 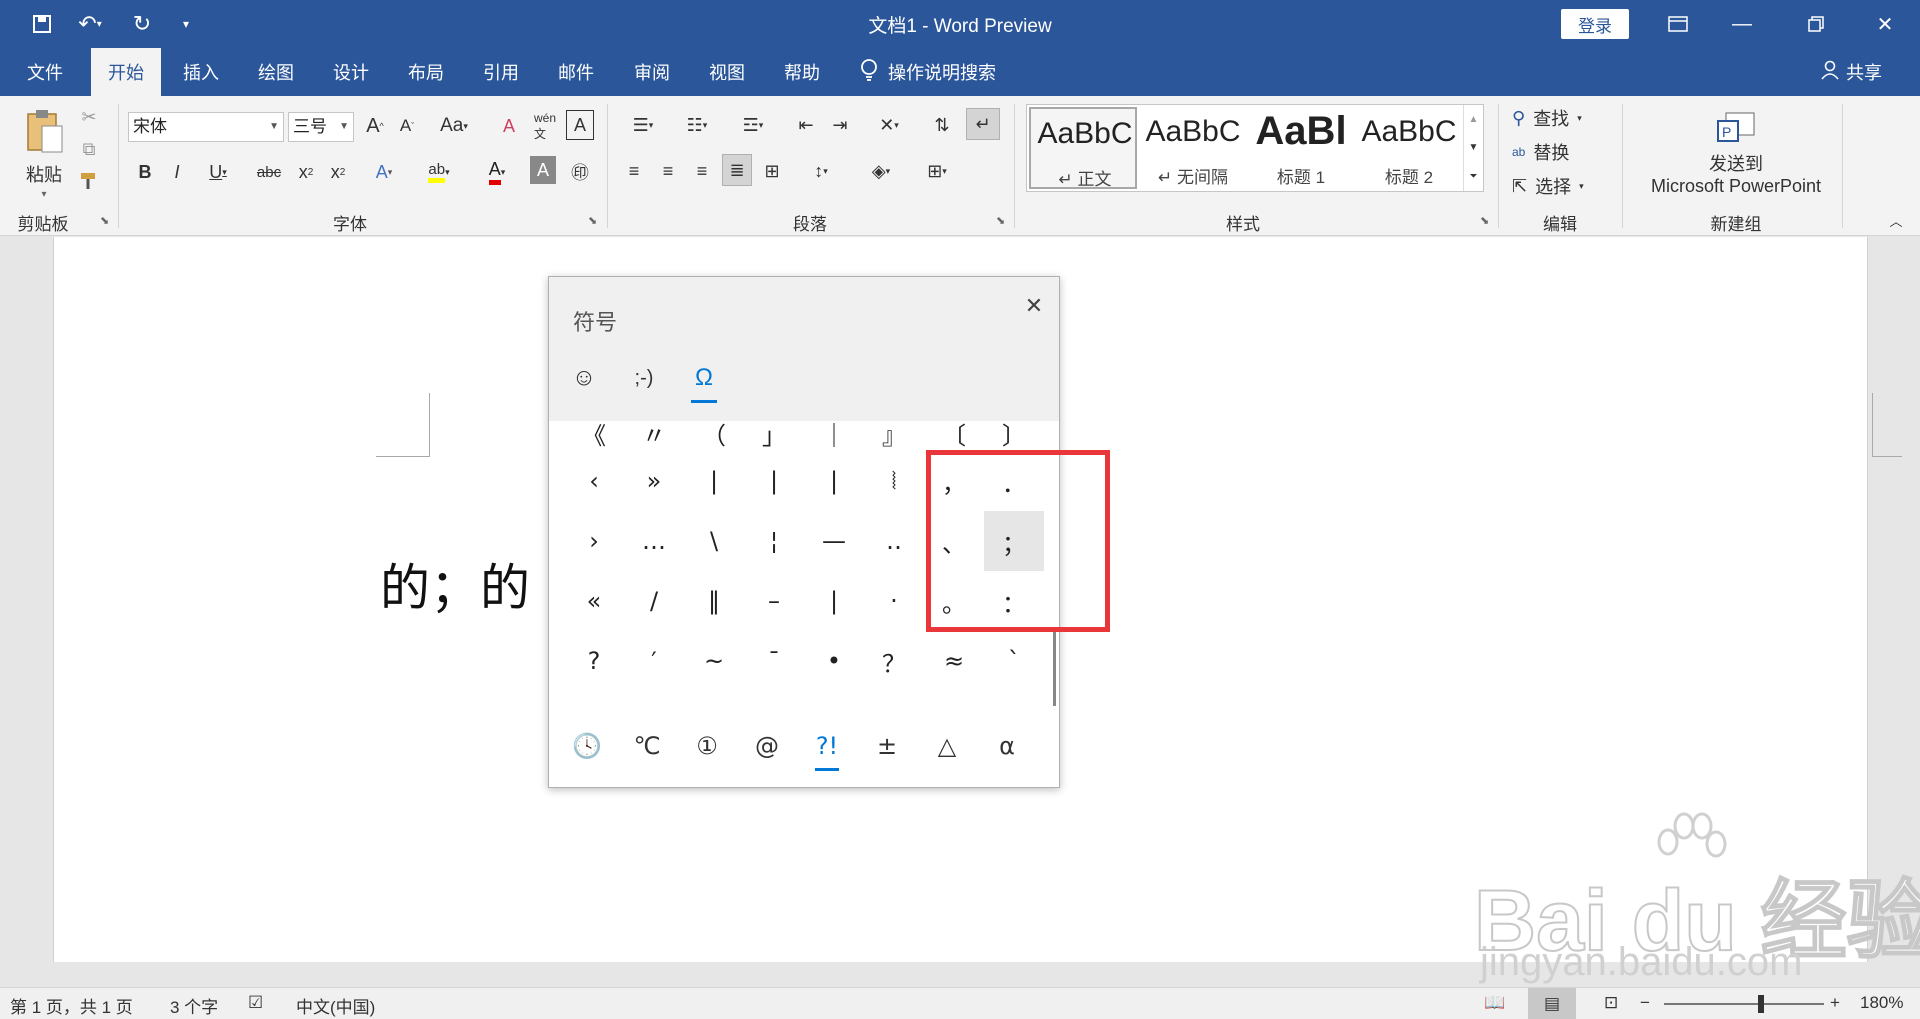 I want to click on symbol-cell: ？, so click(x=894, y=661).